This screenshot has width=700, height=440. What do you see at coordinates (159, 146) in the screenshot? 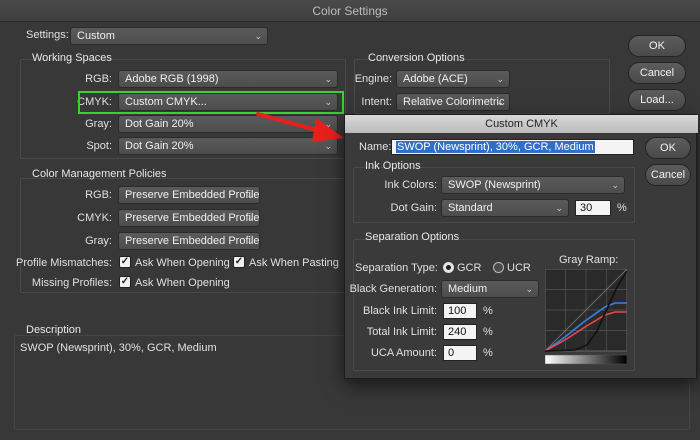
I see `spot-working-space-value: Dot Gain 20%` at bounding box center [159, 146].